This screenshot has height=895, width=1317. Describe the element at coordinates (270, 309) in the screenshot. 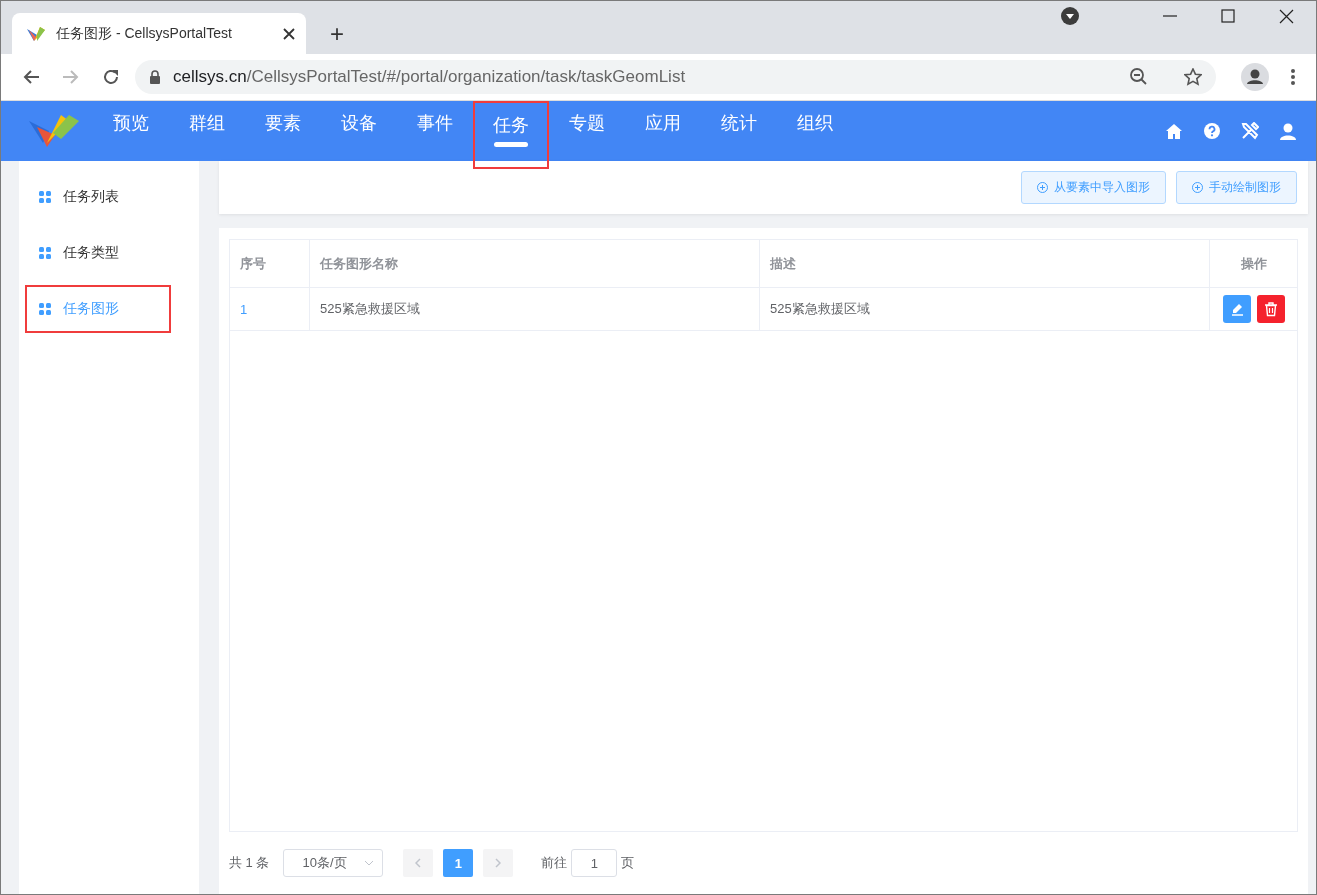

I see `table-cell: 1` at that location.